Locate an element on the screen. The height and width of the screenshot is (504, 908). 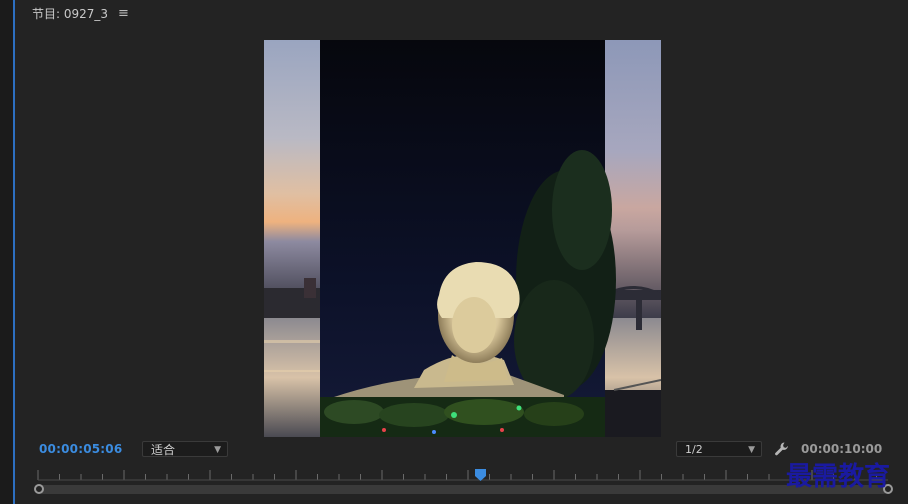
playhead-marker is located at coordinates (480, 475).